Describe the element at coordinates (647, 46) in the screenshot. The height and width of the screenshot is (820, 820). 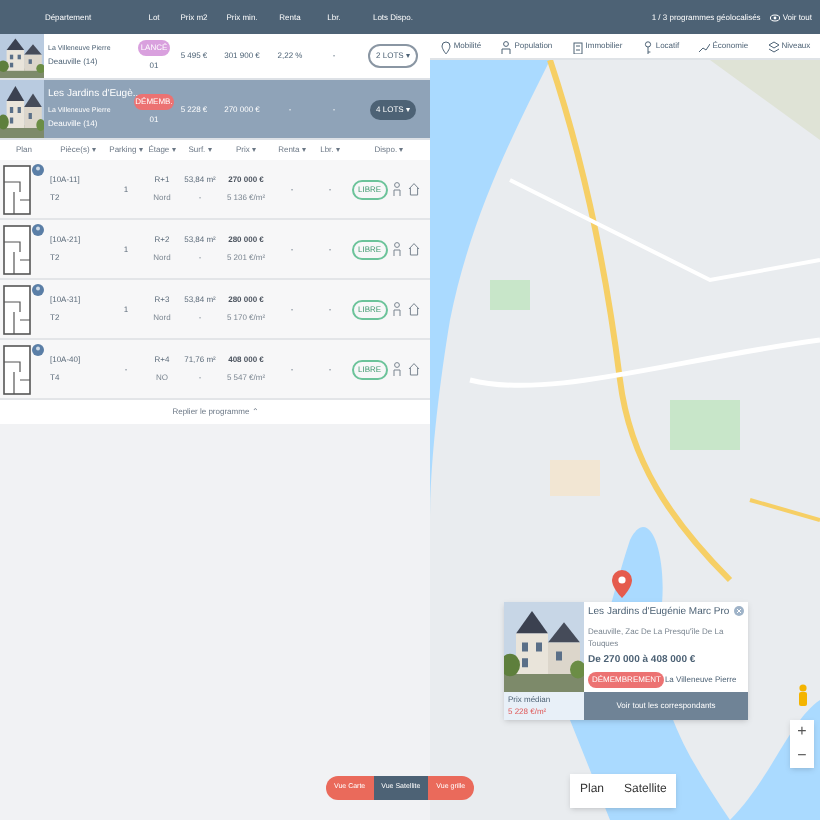
I see `key-icon` at that location.